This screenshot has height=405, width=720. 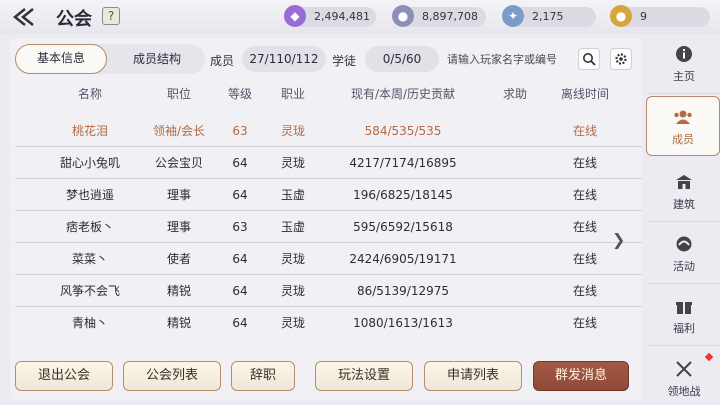 I want to click on sidebar-item-label: 建筑, so click(x=684, y=204).